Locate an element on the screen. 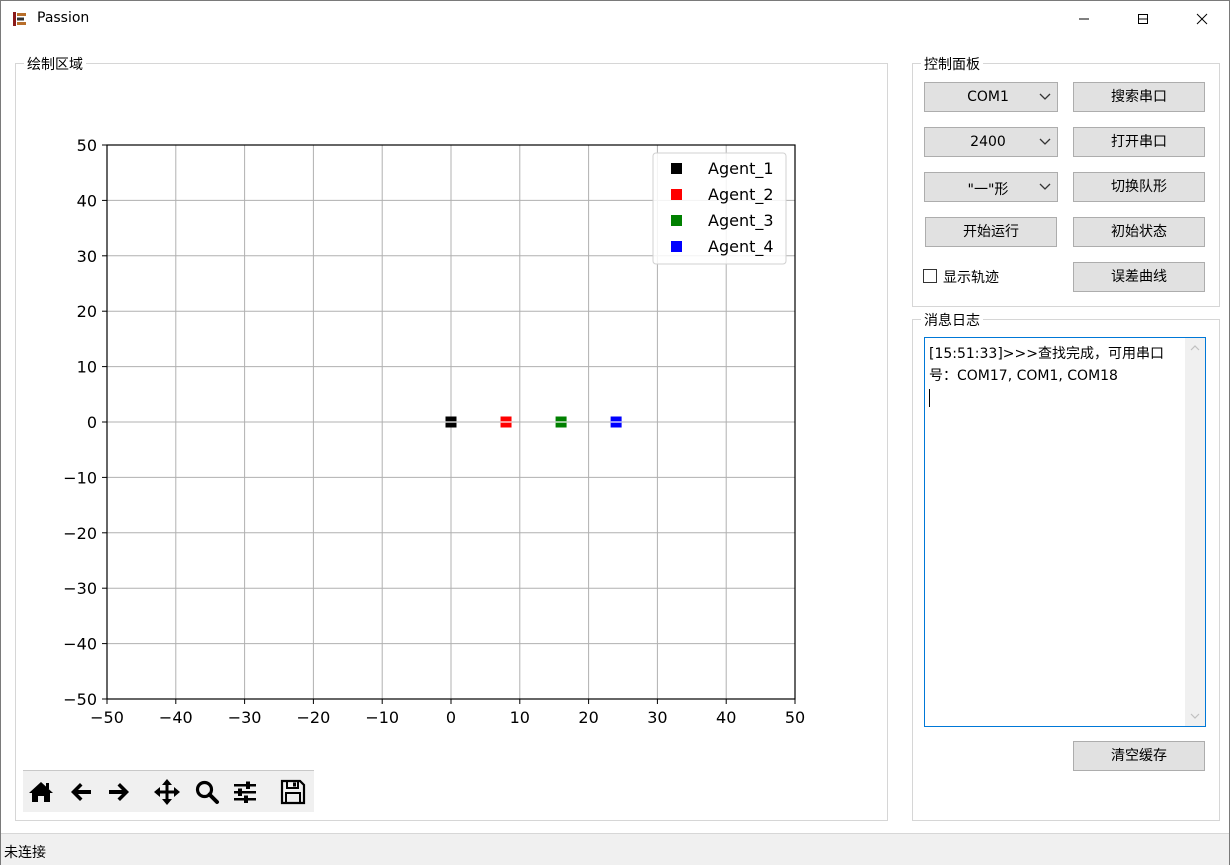 This screenshot has width=1230, height=865. maximize-icon is located at coordinates (1143, 19).